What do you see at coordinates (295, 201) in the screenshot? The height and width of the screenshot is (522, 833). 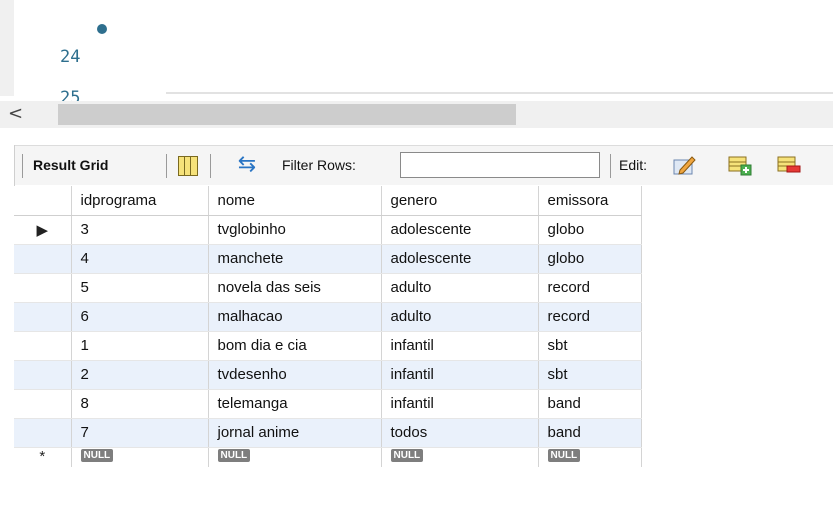 I see `column-header-nome: nome` at bounding box center [295, 201].